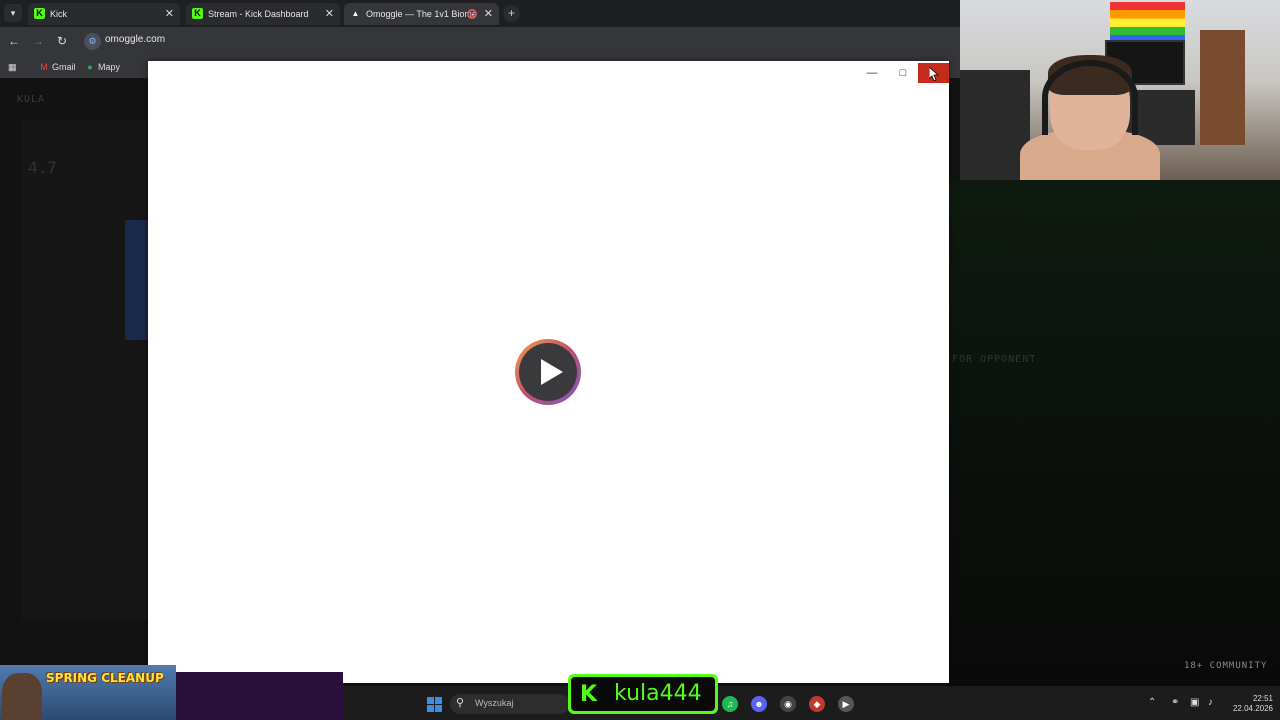 Image resolution: width=1280 pixels, height=720 pixels. Describe the element at coordinates (90, 67) in the screenshot. I see `maps-pin-icon: ●` at that location.